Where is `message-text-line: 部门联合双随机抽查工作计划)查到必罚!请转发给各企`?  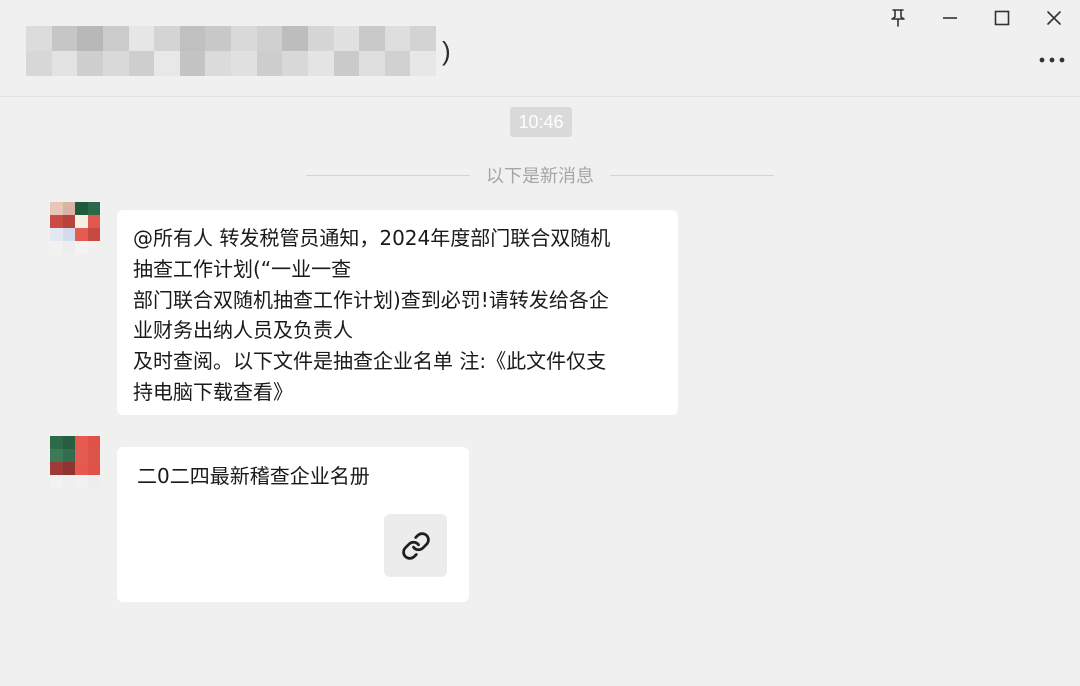 message-text-line: 部门联合双随机抽查工作计划)查到必罚!请转发给各企 is located at coordinates (371, 299).